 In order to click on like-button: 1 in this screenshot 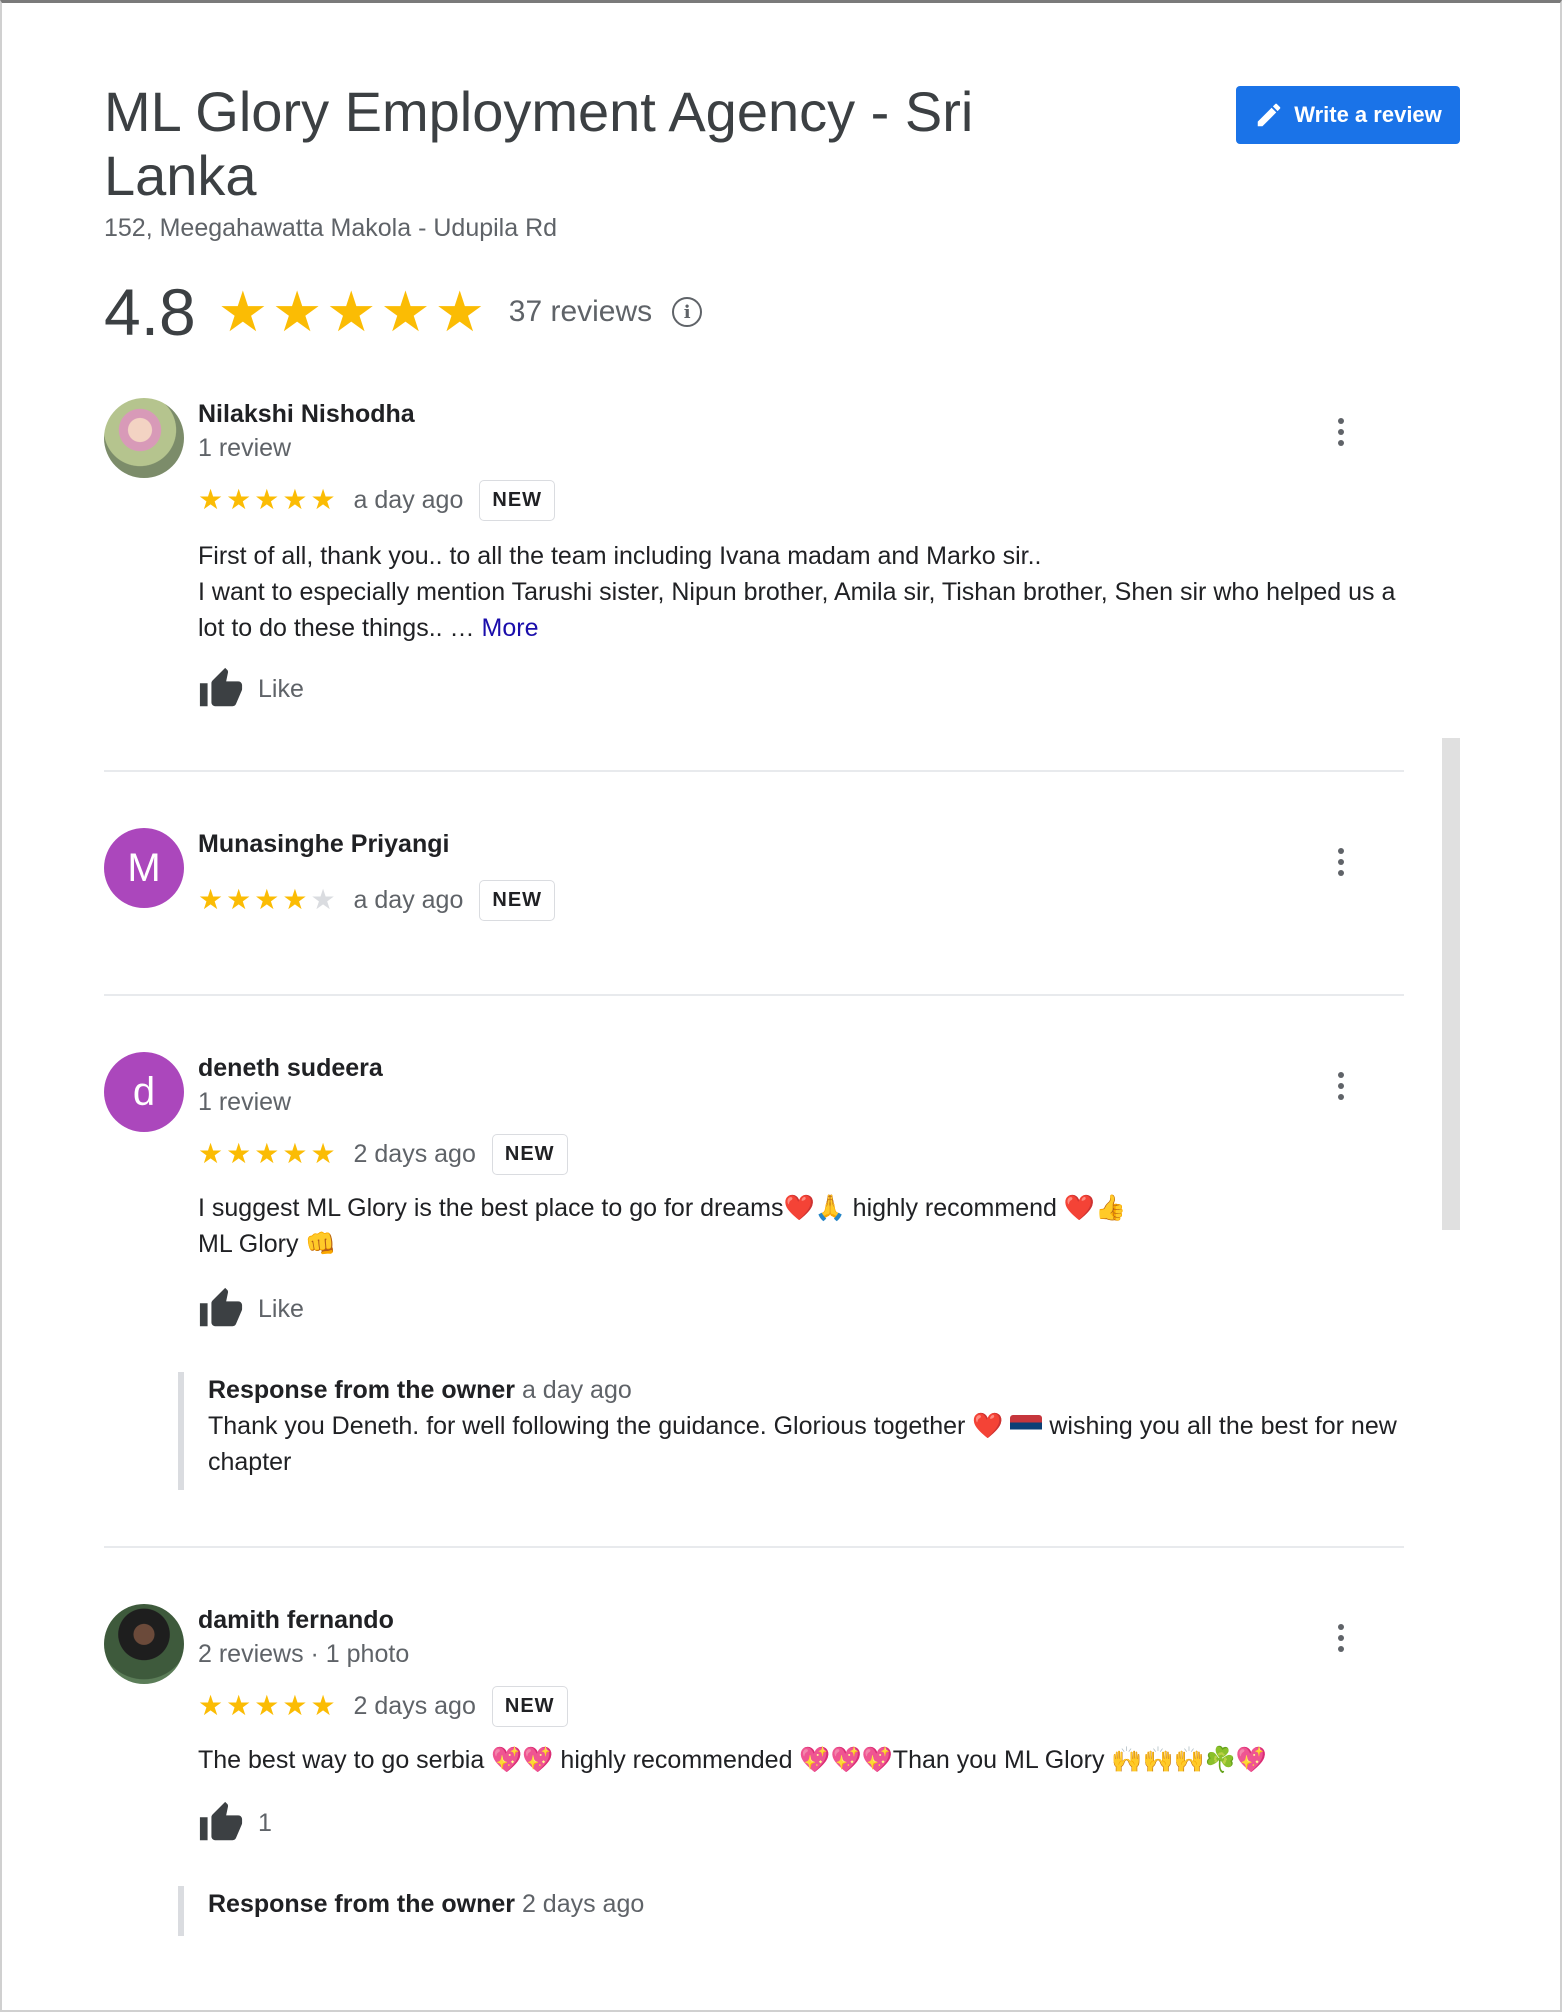, I will do `click(235, 1823)`.